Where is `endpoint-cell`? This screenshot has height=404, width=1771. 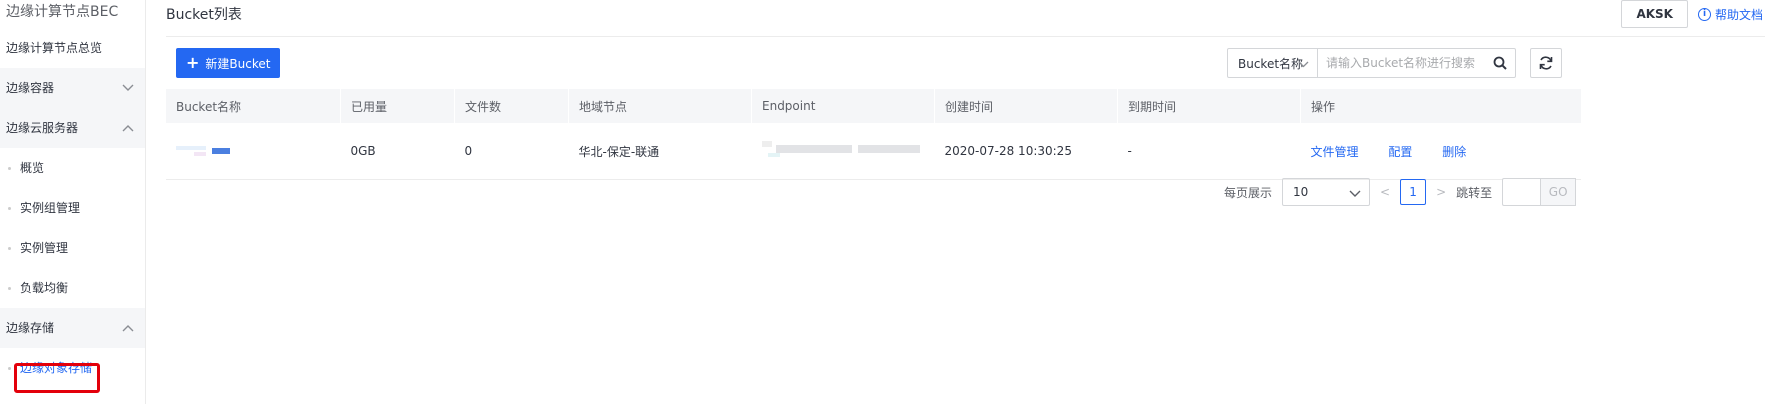
endpoint-cell is located at coordinates (843, 151).